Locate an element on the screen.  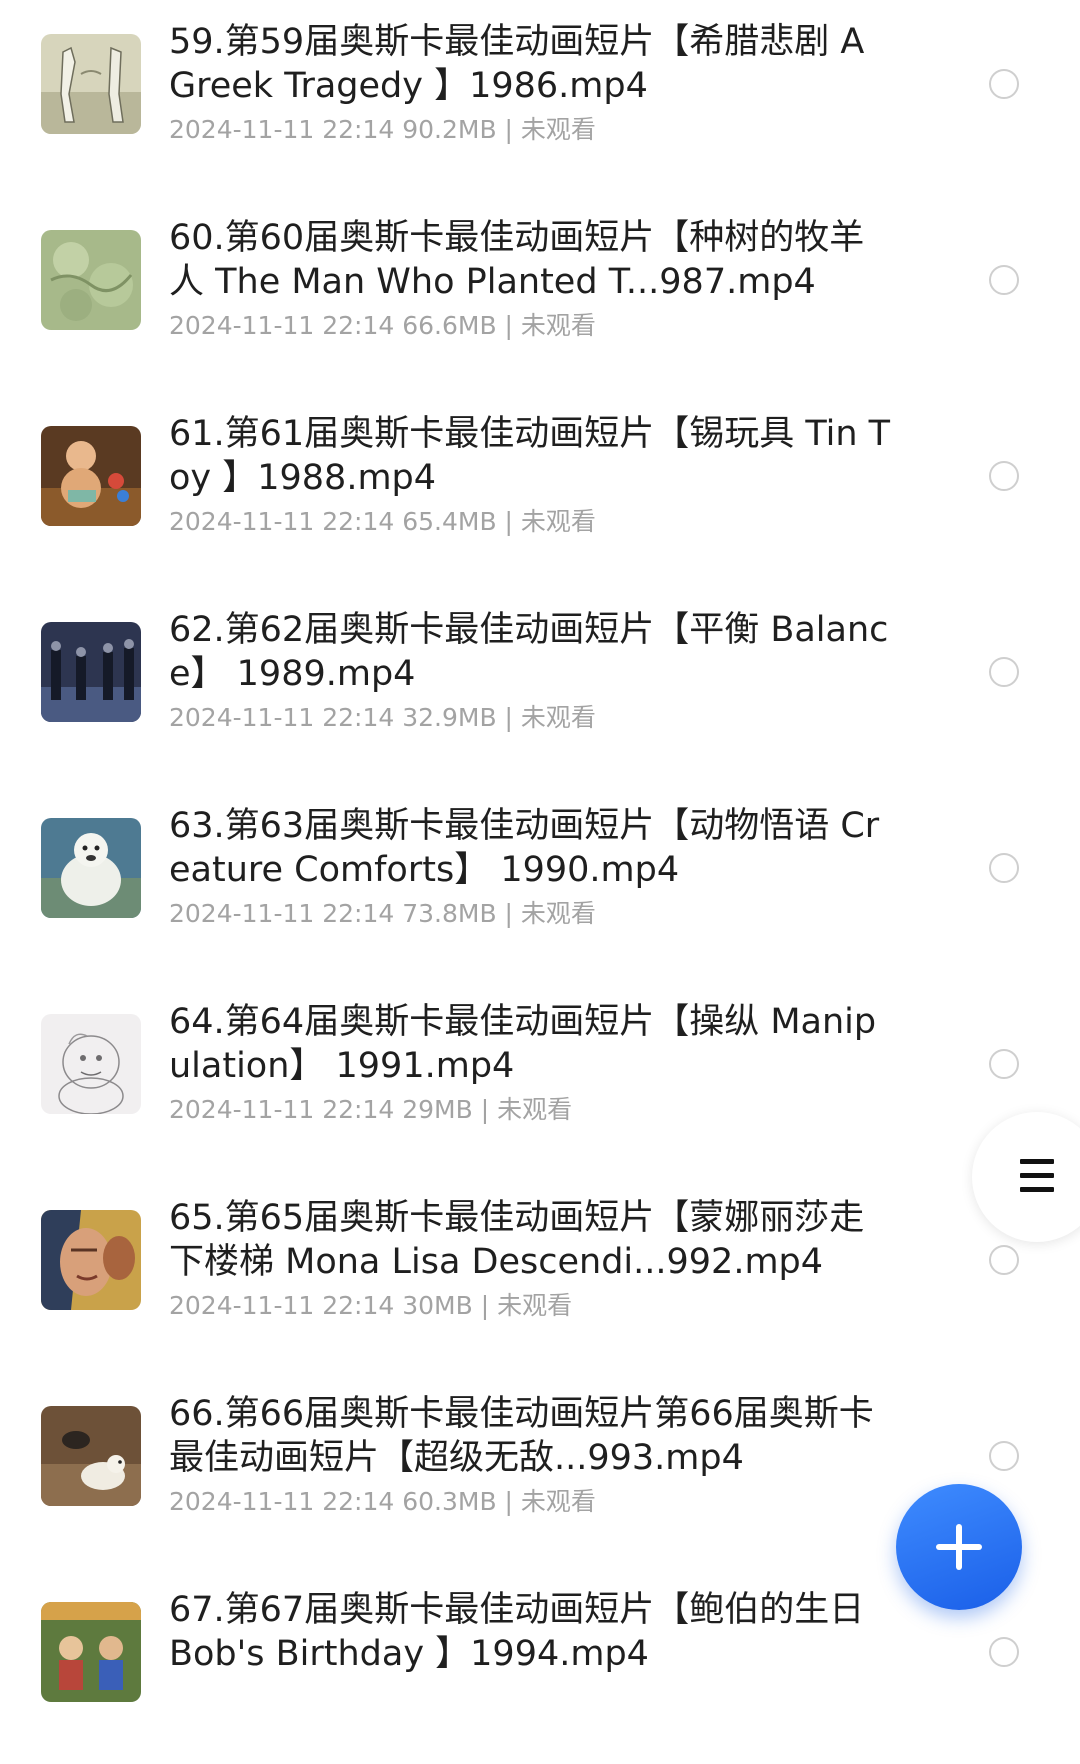
file-meta: 2024-11-11 22:14 60.3MB | 未观看 is located at coordinates (382, 1501).